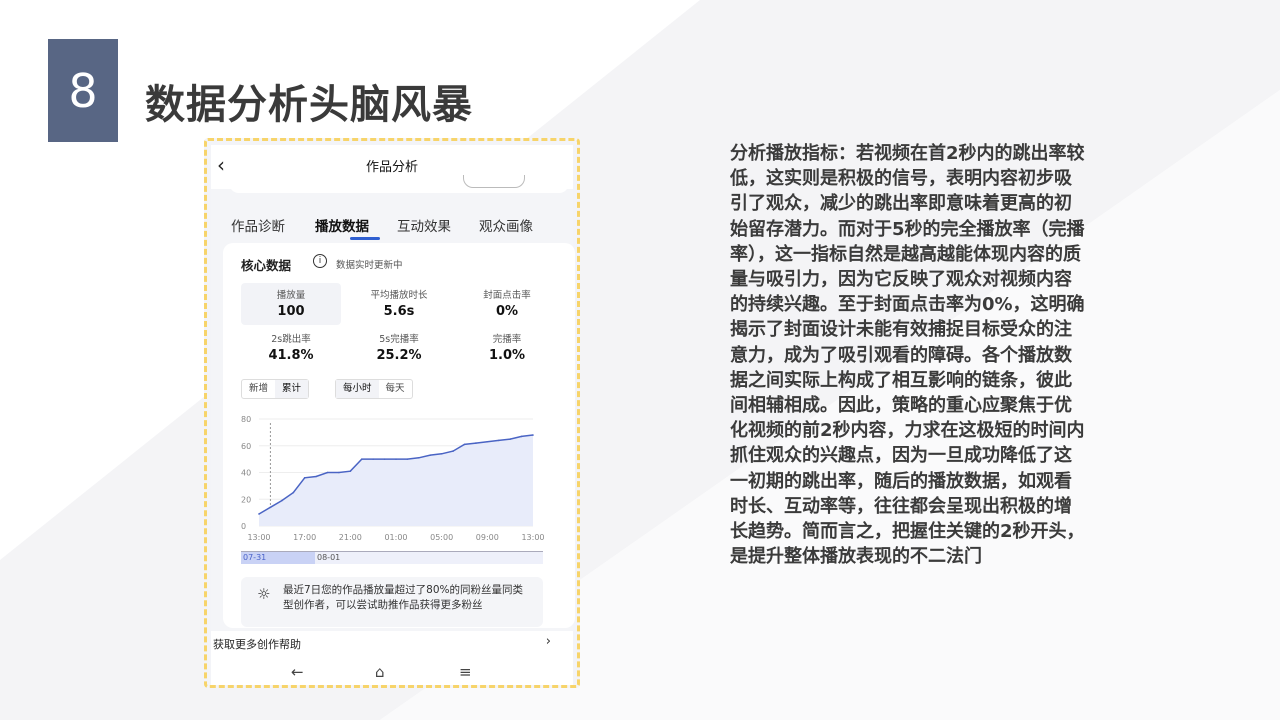  What do you see at coordinates (395, 230) in the screenshot?
I see `tab-bar: 作品诊断 播放数据 互动效果 观众画像` at bounding box center [395, 230].